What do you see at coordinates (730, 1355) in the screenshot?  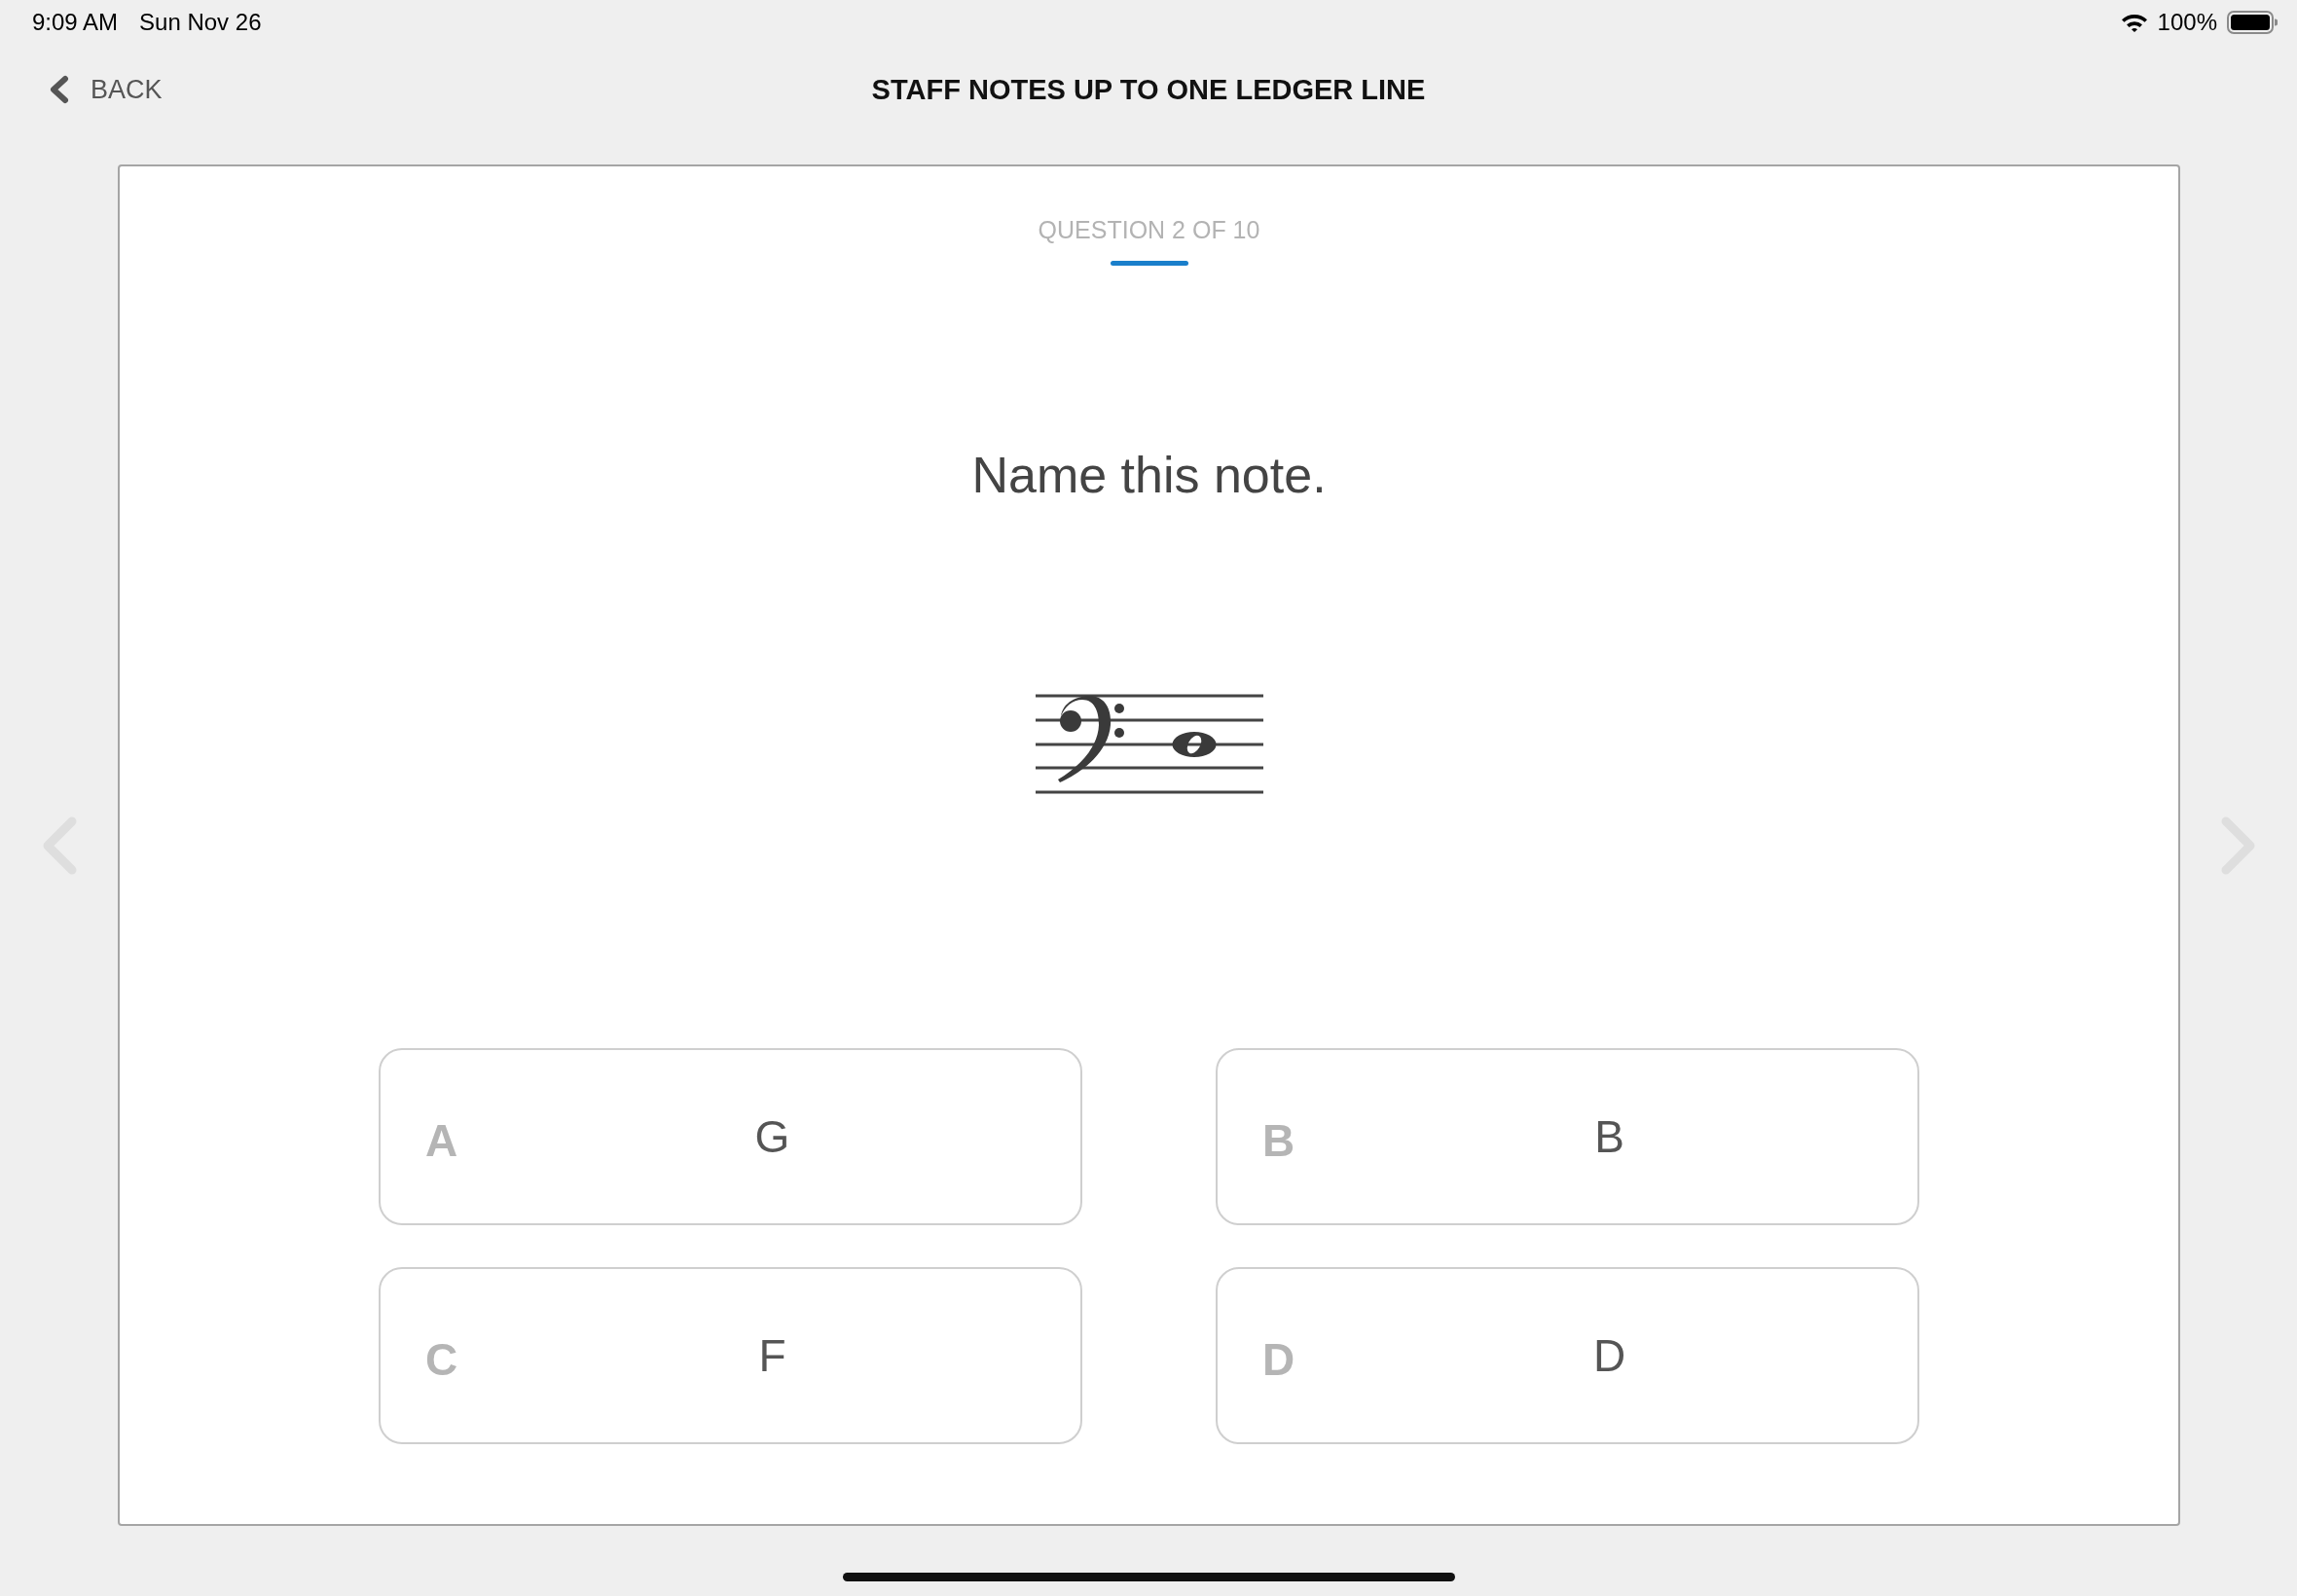 I see `answer-button: C F` at bounding box center [730, 1355].